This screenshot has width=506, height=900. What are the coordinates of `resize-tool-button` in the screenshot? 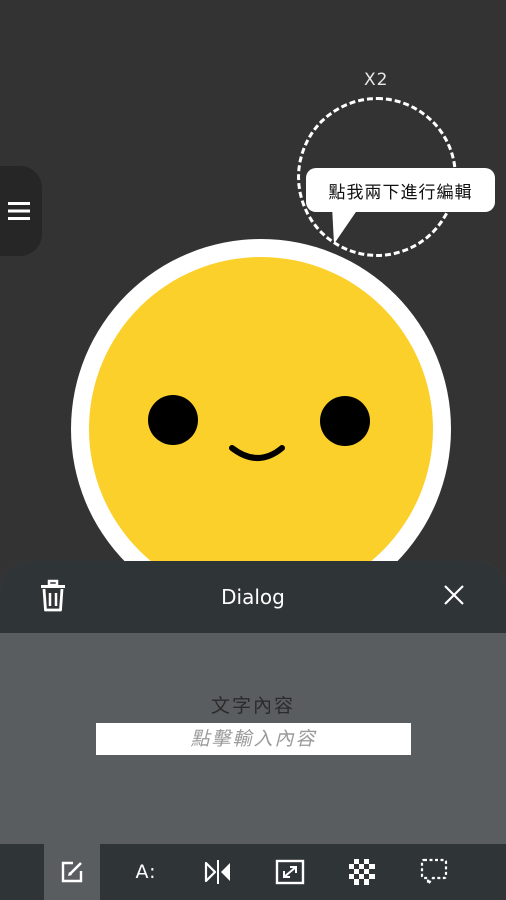 It's located at (290, 872).